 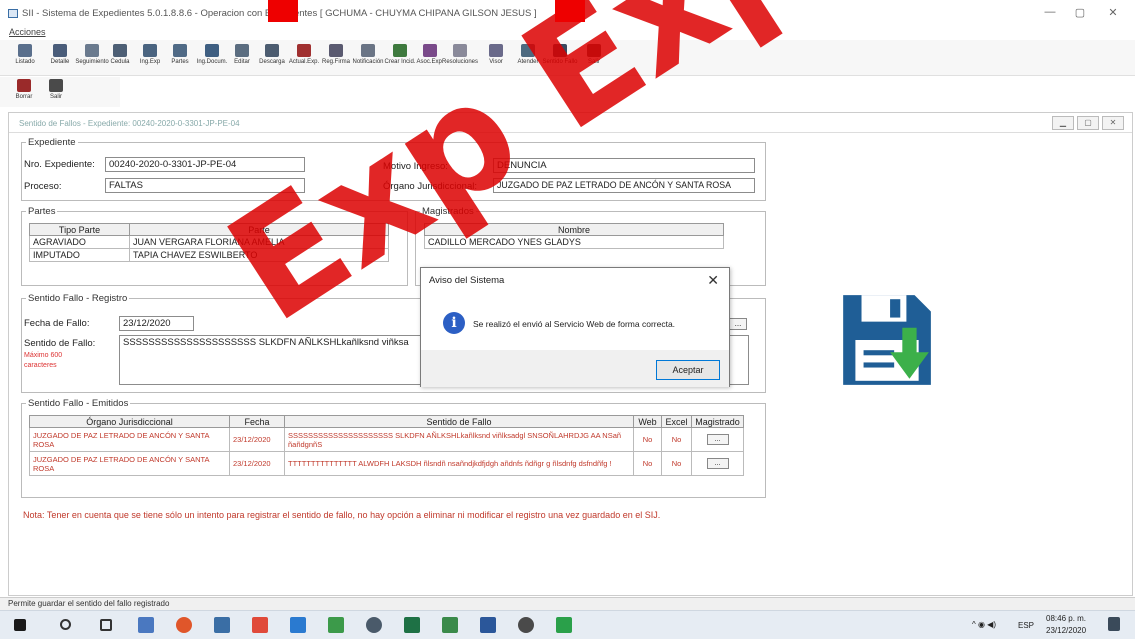 I want to click on green-app-icon, so click(x=336, y=625).